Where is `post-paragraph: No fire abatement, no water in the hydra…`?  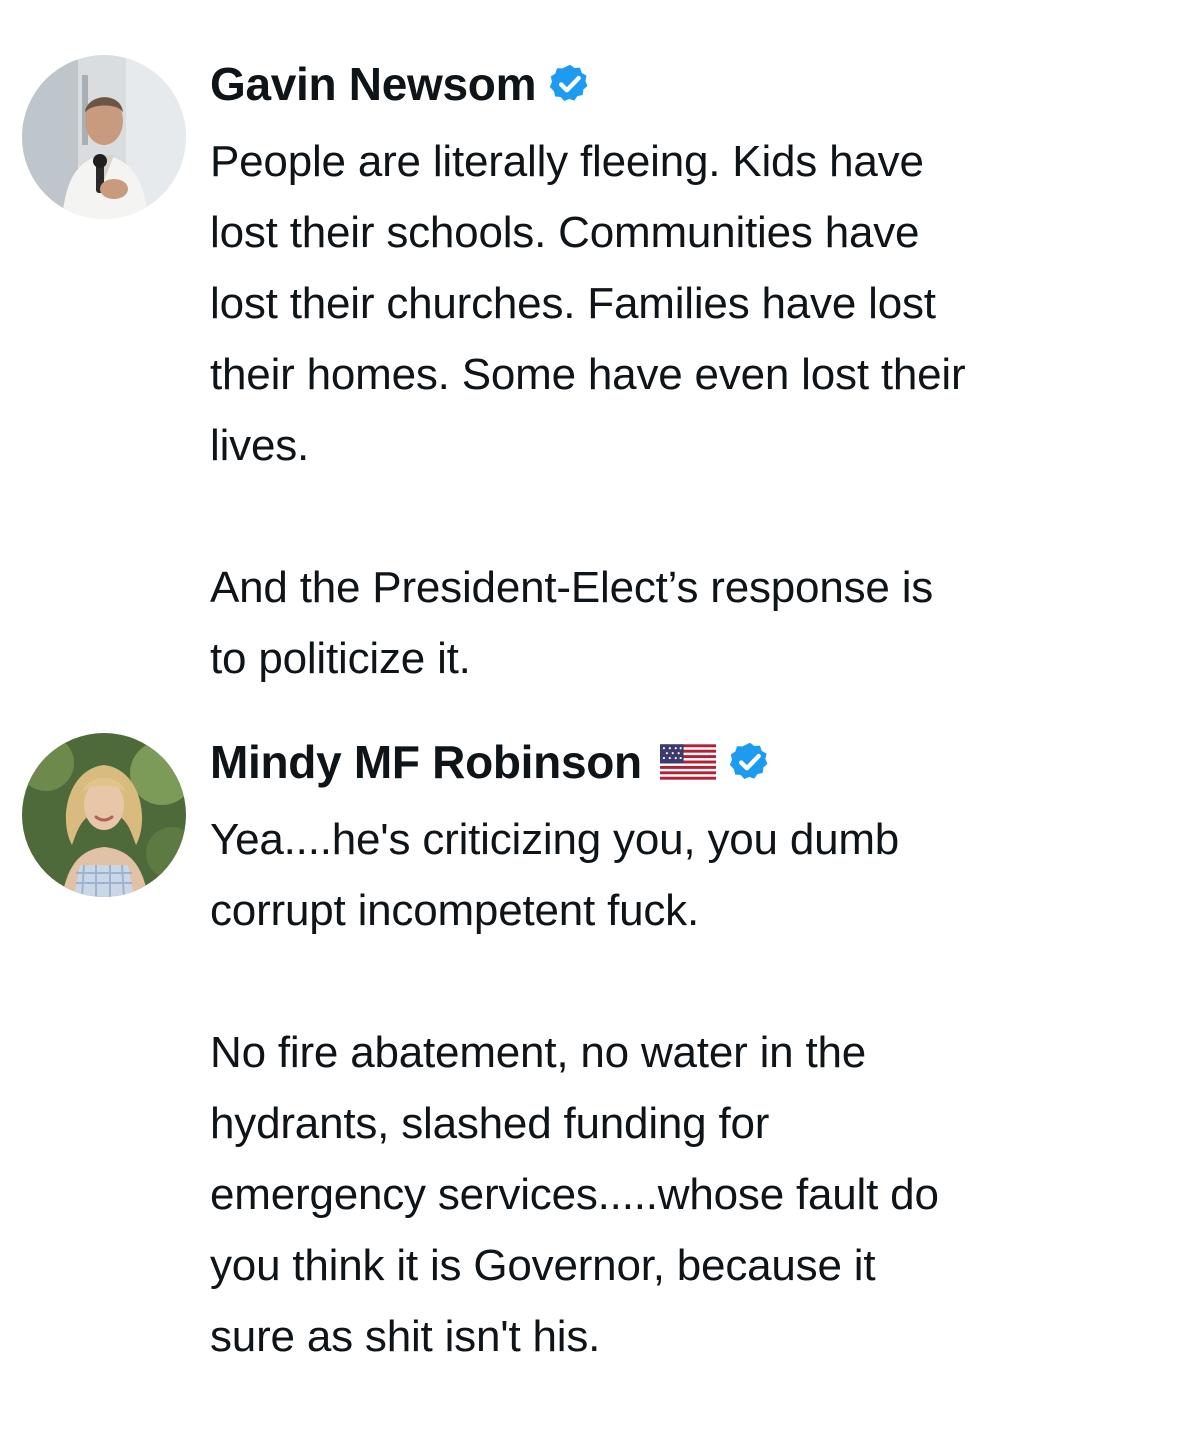
post-paragraph: No fire abatement, no water in the hydra… is located at coordinates (574, 1194).